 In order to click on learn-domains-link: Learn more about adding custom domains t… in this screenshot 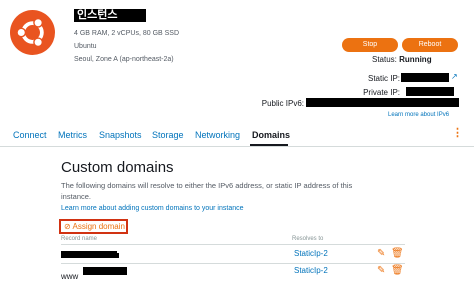, I will do `click(152, 208)`.